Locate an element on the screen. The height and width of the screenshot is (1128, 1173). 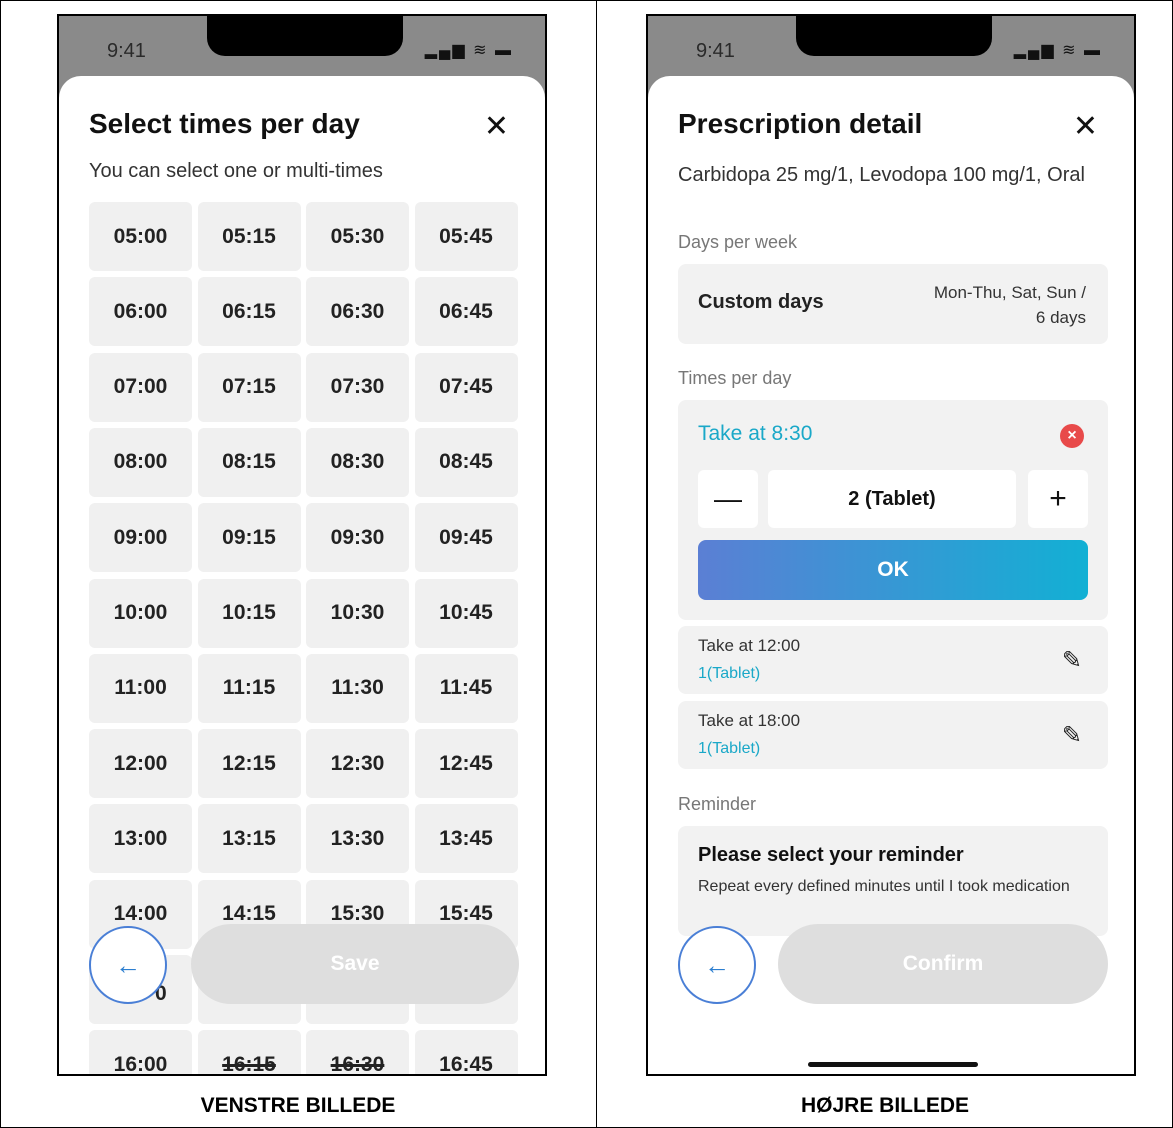
time-option: 08:45 is located at coordinates (466, 462).